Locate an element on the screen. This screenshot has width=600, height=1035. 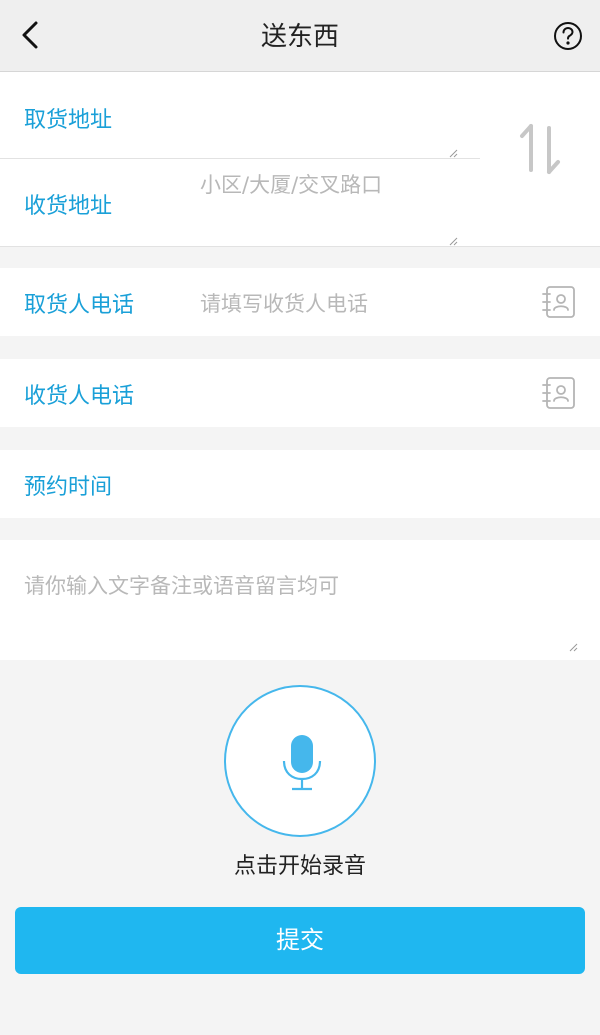
pickup-contact-button is located at coordinates (559, 302).